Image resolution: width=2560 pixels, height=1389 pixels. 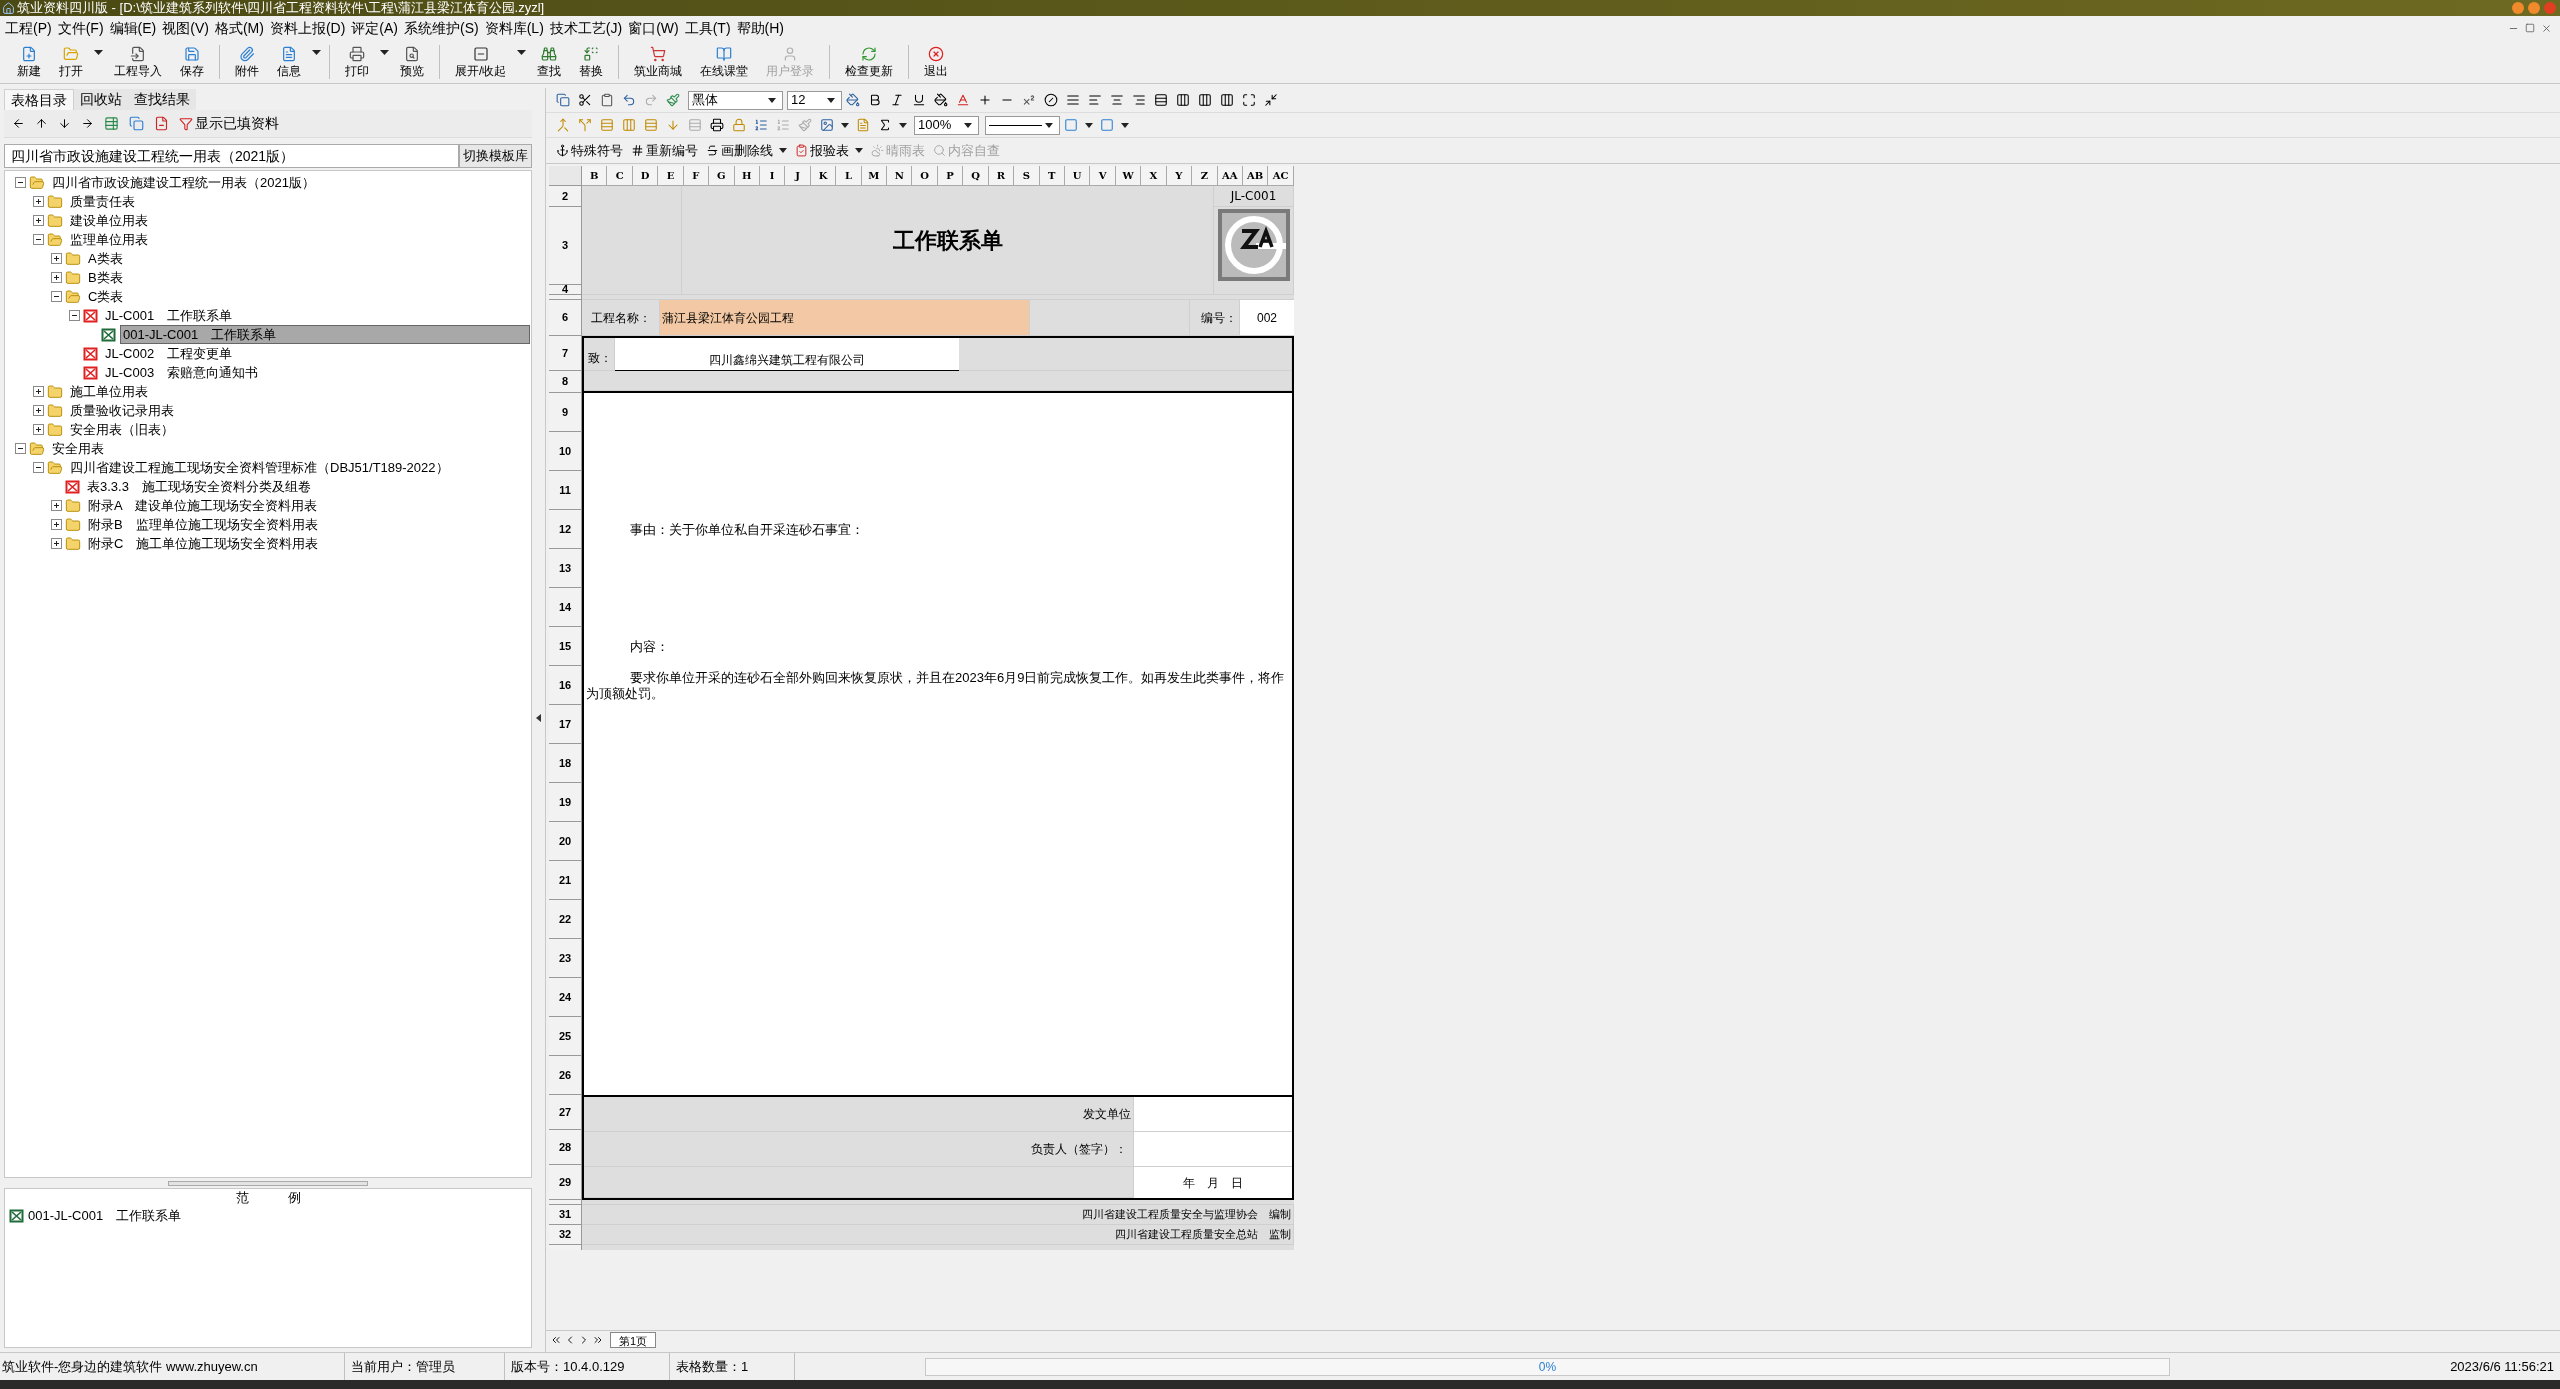 I want to click on filter-toggle: 显示已填资料, so click(x=229, y=123).